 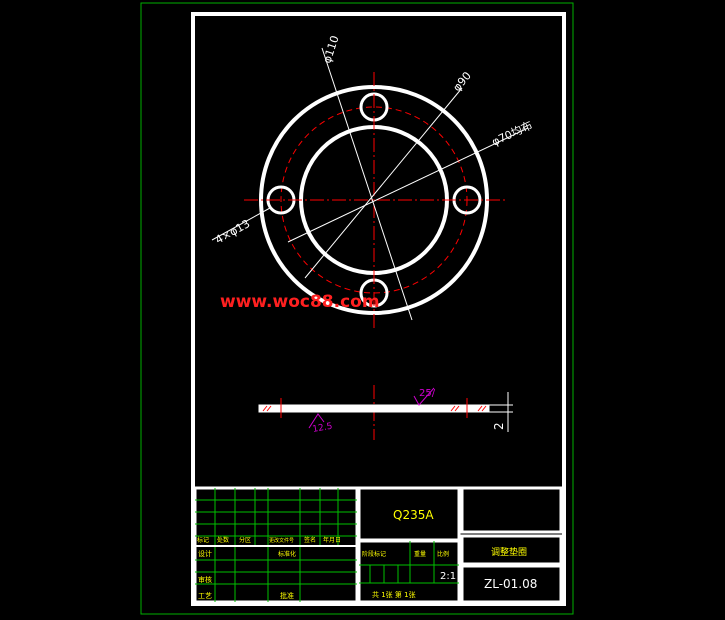 What do you see at coordinates (448, 576) in the screenshot?
I see `scale-value: 2:1` at bounding box center [448, 576].